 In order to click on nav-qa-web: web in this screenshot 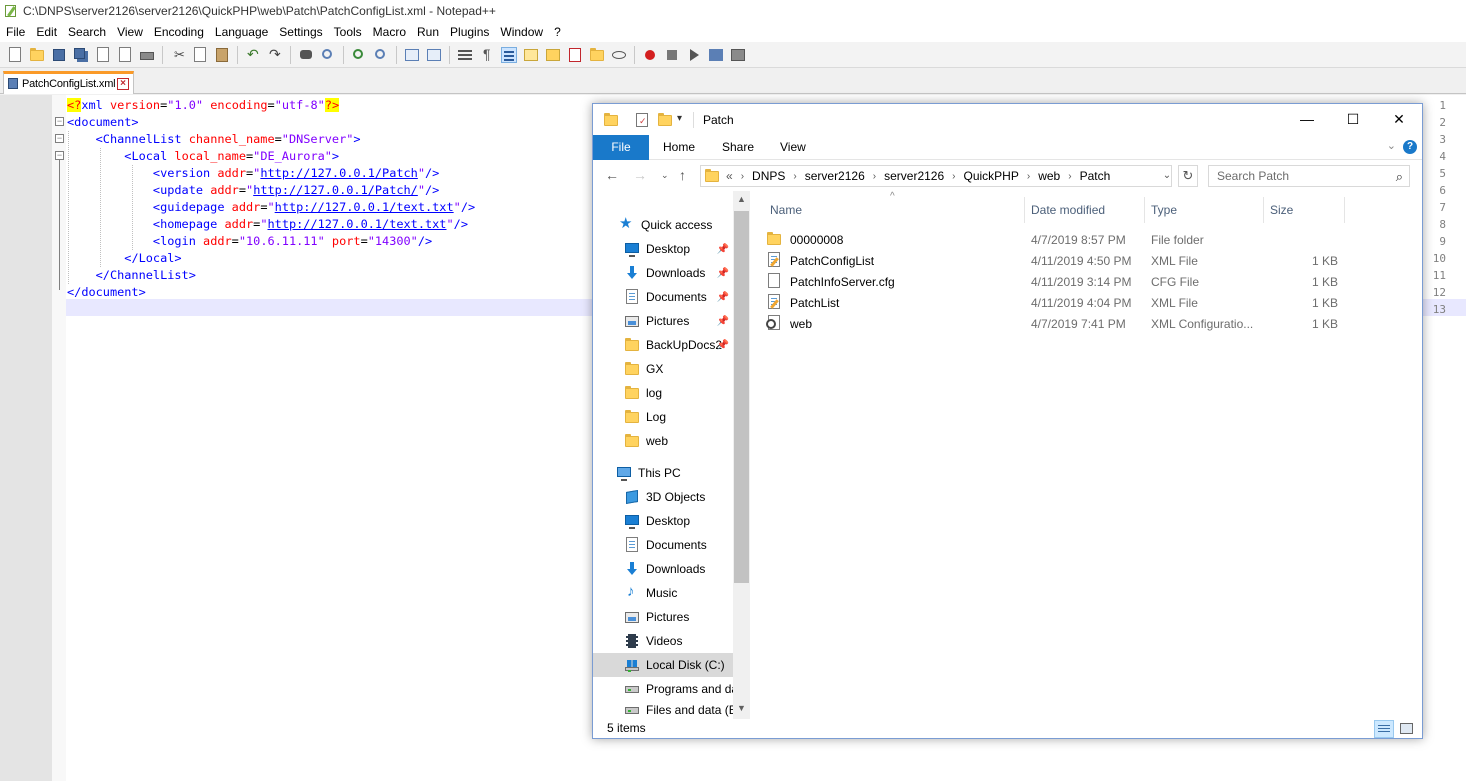, I will do `click(663, 441)`.